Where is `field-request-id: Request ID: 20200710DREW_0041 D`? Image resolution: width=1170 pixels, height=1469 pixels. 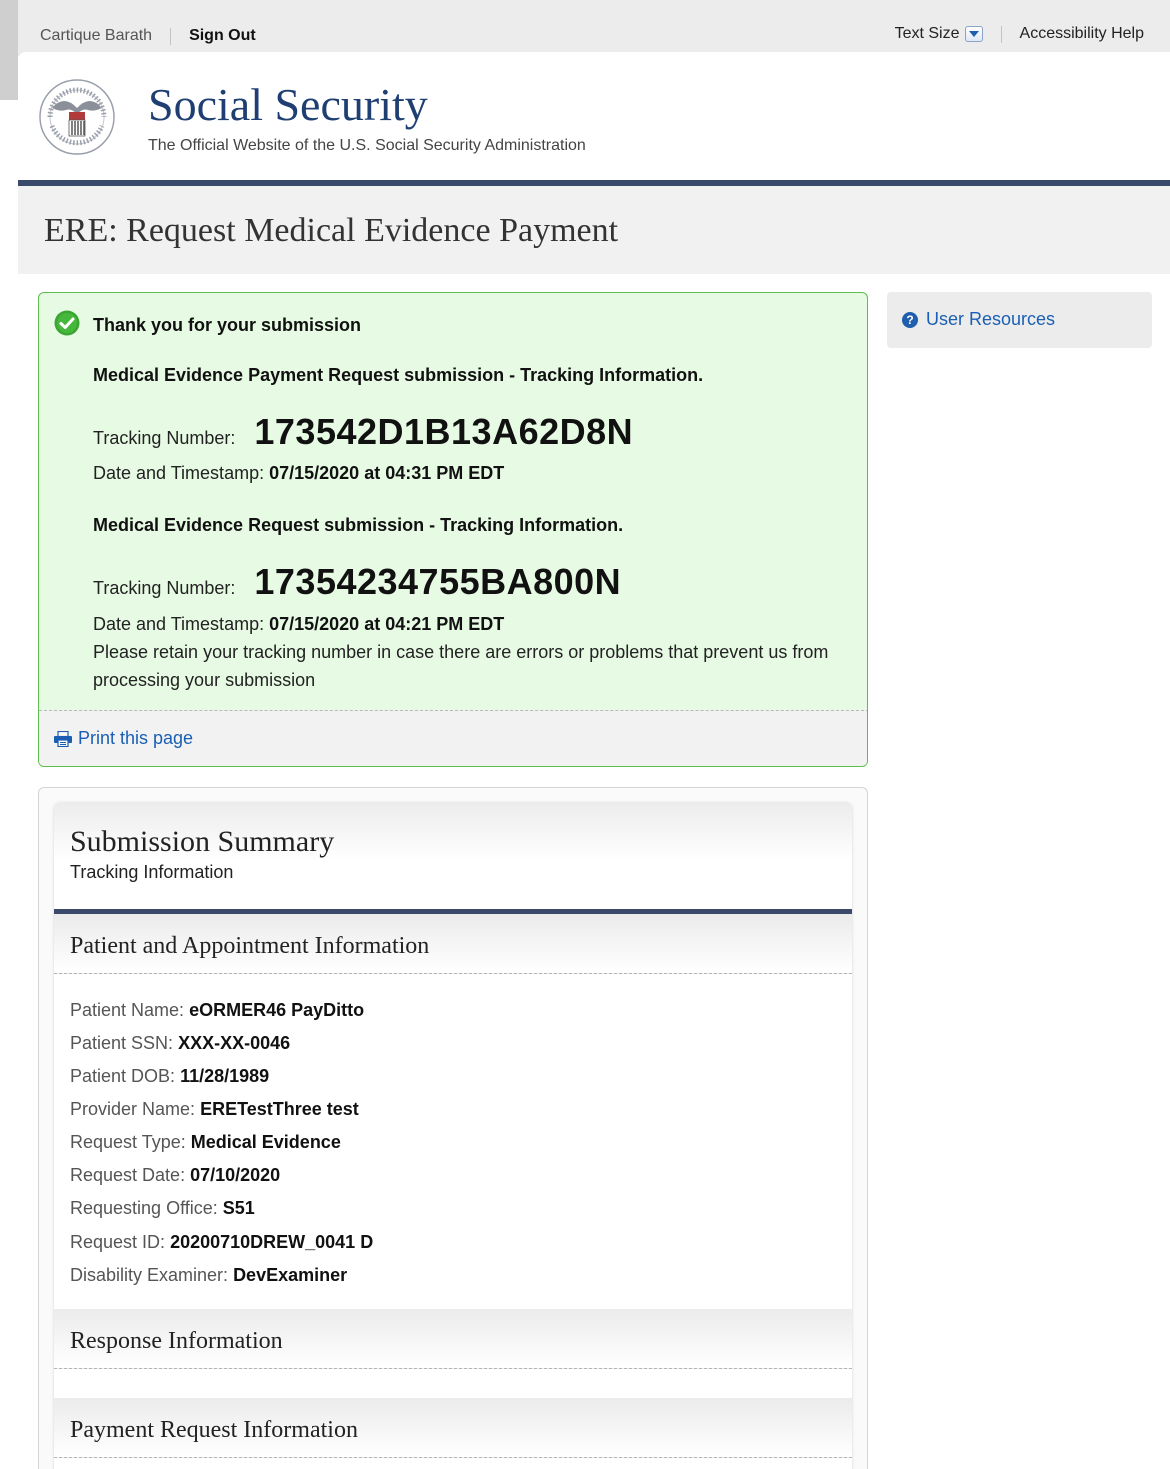 field-request-id: Request ID: 20200710DREW_0041 D is located at coordinates (221, 1242).